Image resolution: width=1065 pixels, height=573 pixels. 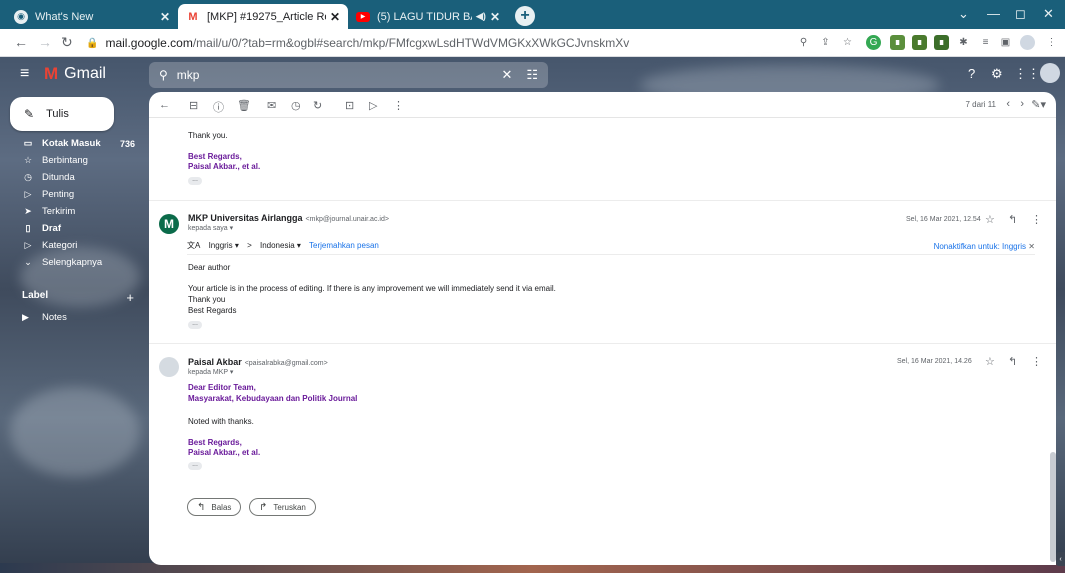 I want to click on more-options-icon: ⋮, so click(x=398, y=105).